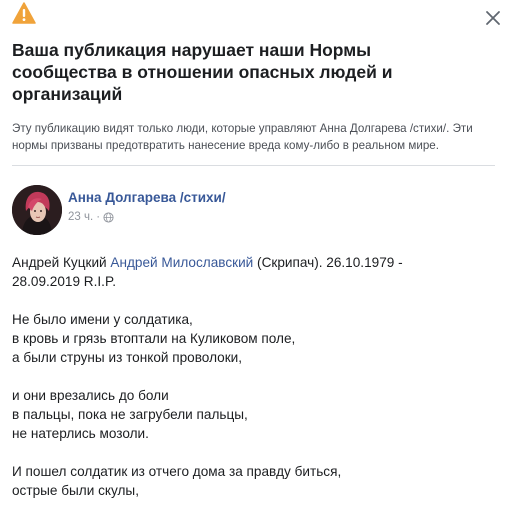 Image resolution: width=507 pixels, height=519 pixels. What do you see at coordinates (64, 281) in the screenshot?
I see `intro-dates: 28.09.2019 R.I.P.` at bounding box center [64, 281].